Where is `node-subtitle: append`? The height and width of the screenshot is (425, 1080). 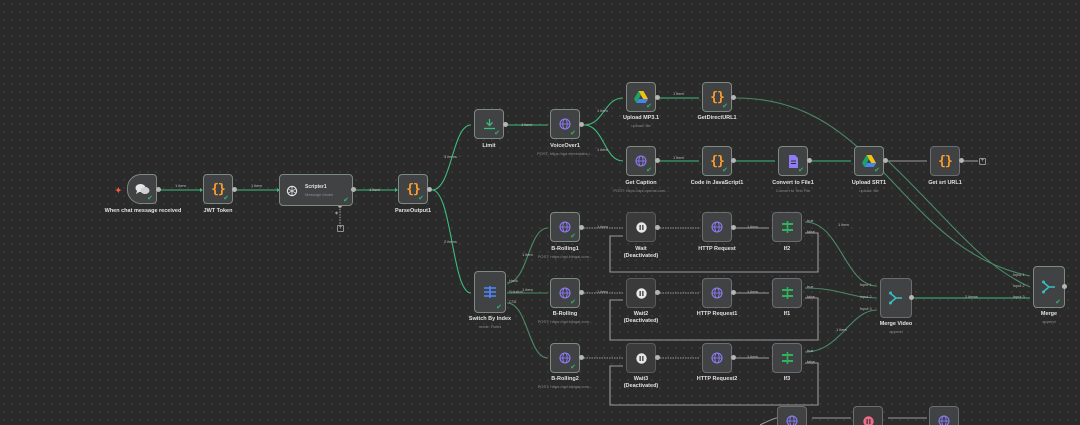
node-subtitle: append is located at coordinates (1049, 321).